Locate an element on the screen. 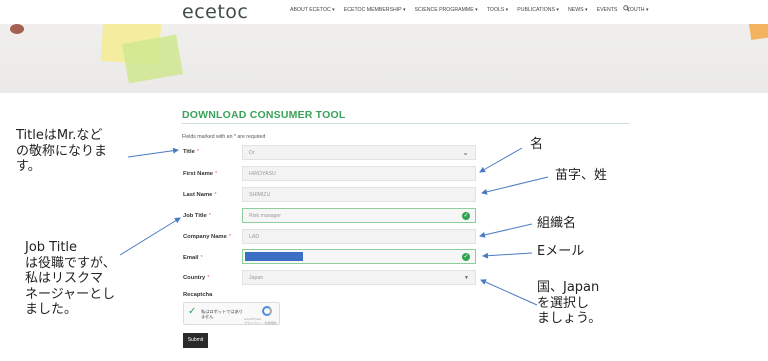 The width and height of the screenshot is (768, 361). arrow-to-title is located at coordinates (153, 152).